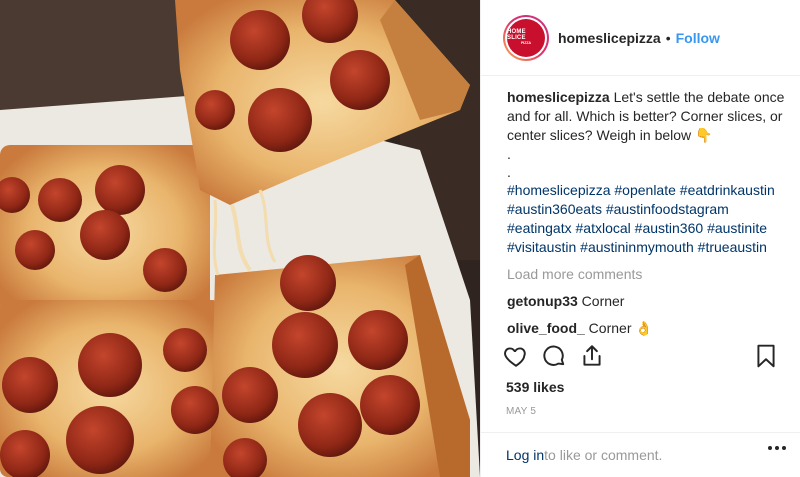 This screenshot has width=800, height=477. I want to click on login-link: Log in, so click(525, 455).